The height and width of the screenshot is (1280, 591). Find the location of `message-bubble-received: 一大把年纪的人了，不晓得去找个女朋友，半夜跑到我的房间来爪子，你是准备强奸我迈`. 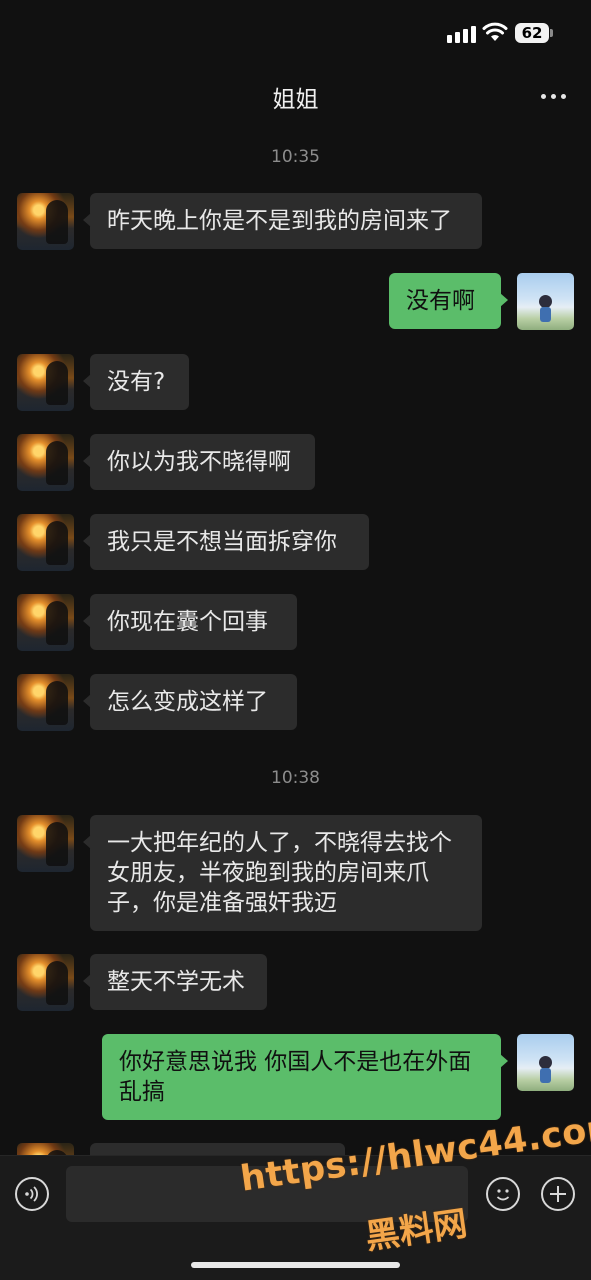

message-bubble-received: 一大把年纪的人了，不晓得去找个女朋友，半夜跑到我的房间来爪子，你是准备强奸我迈 is located at coordinates (282, 873).